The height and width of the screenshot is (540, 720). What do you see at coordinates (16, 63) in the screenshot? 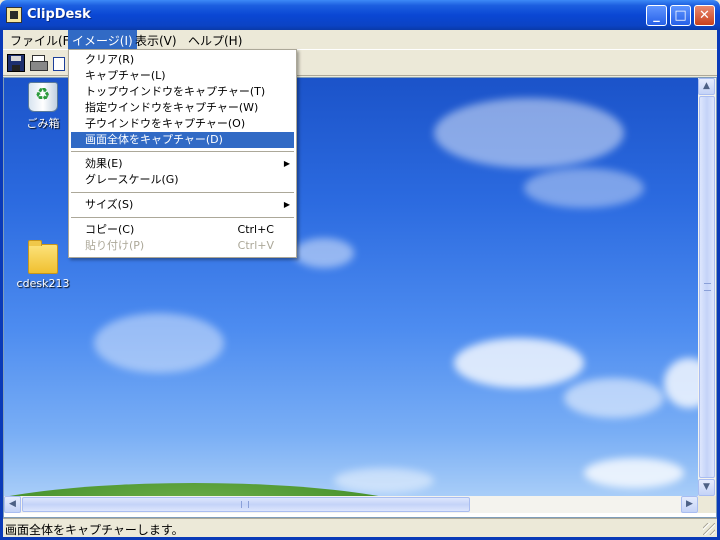
I see `save-icon` at bounding box center [16, 63].